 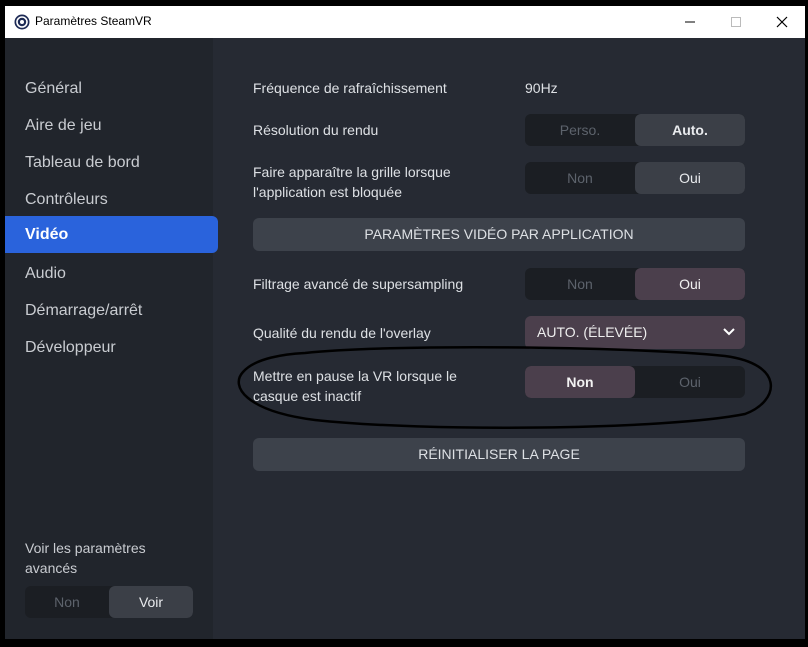 What do you see at coordinates (67, 602) in the screenshot?
I see `advanced-off-option: Non` at bounding box center [67, 602].